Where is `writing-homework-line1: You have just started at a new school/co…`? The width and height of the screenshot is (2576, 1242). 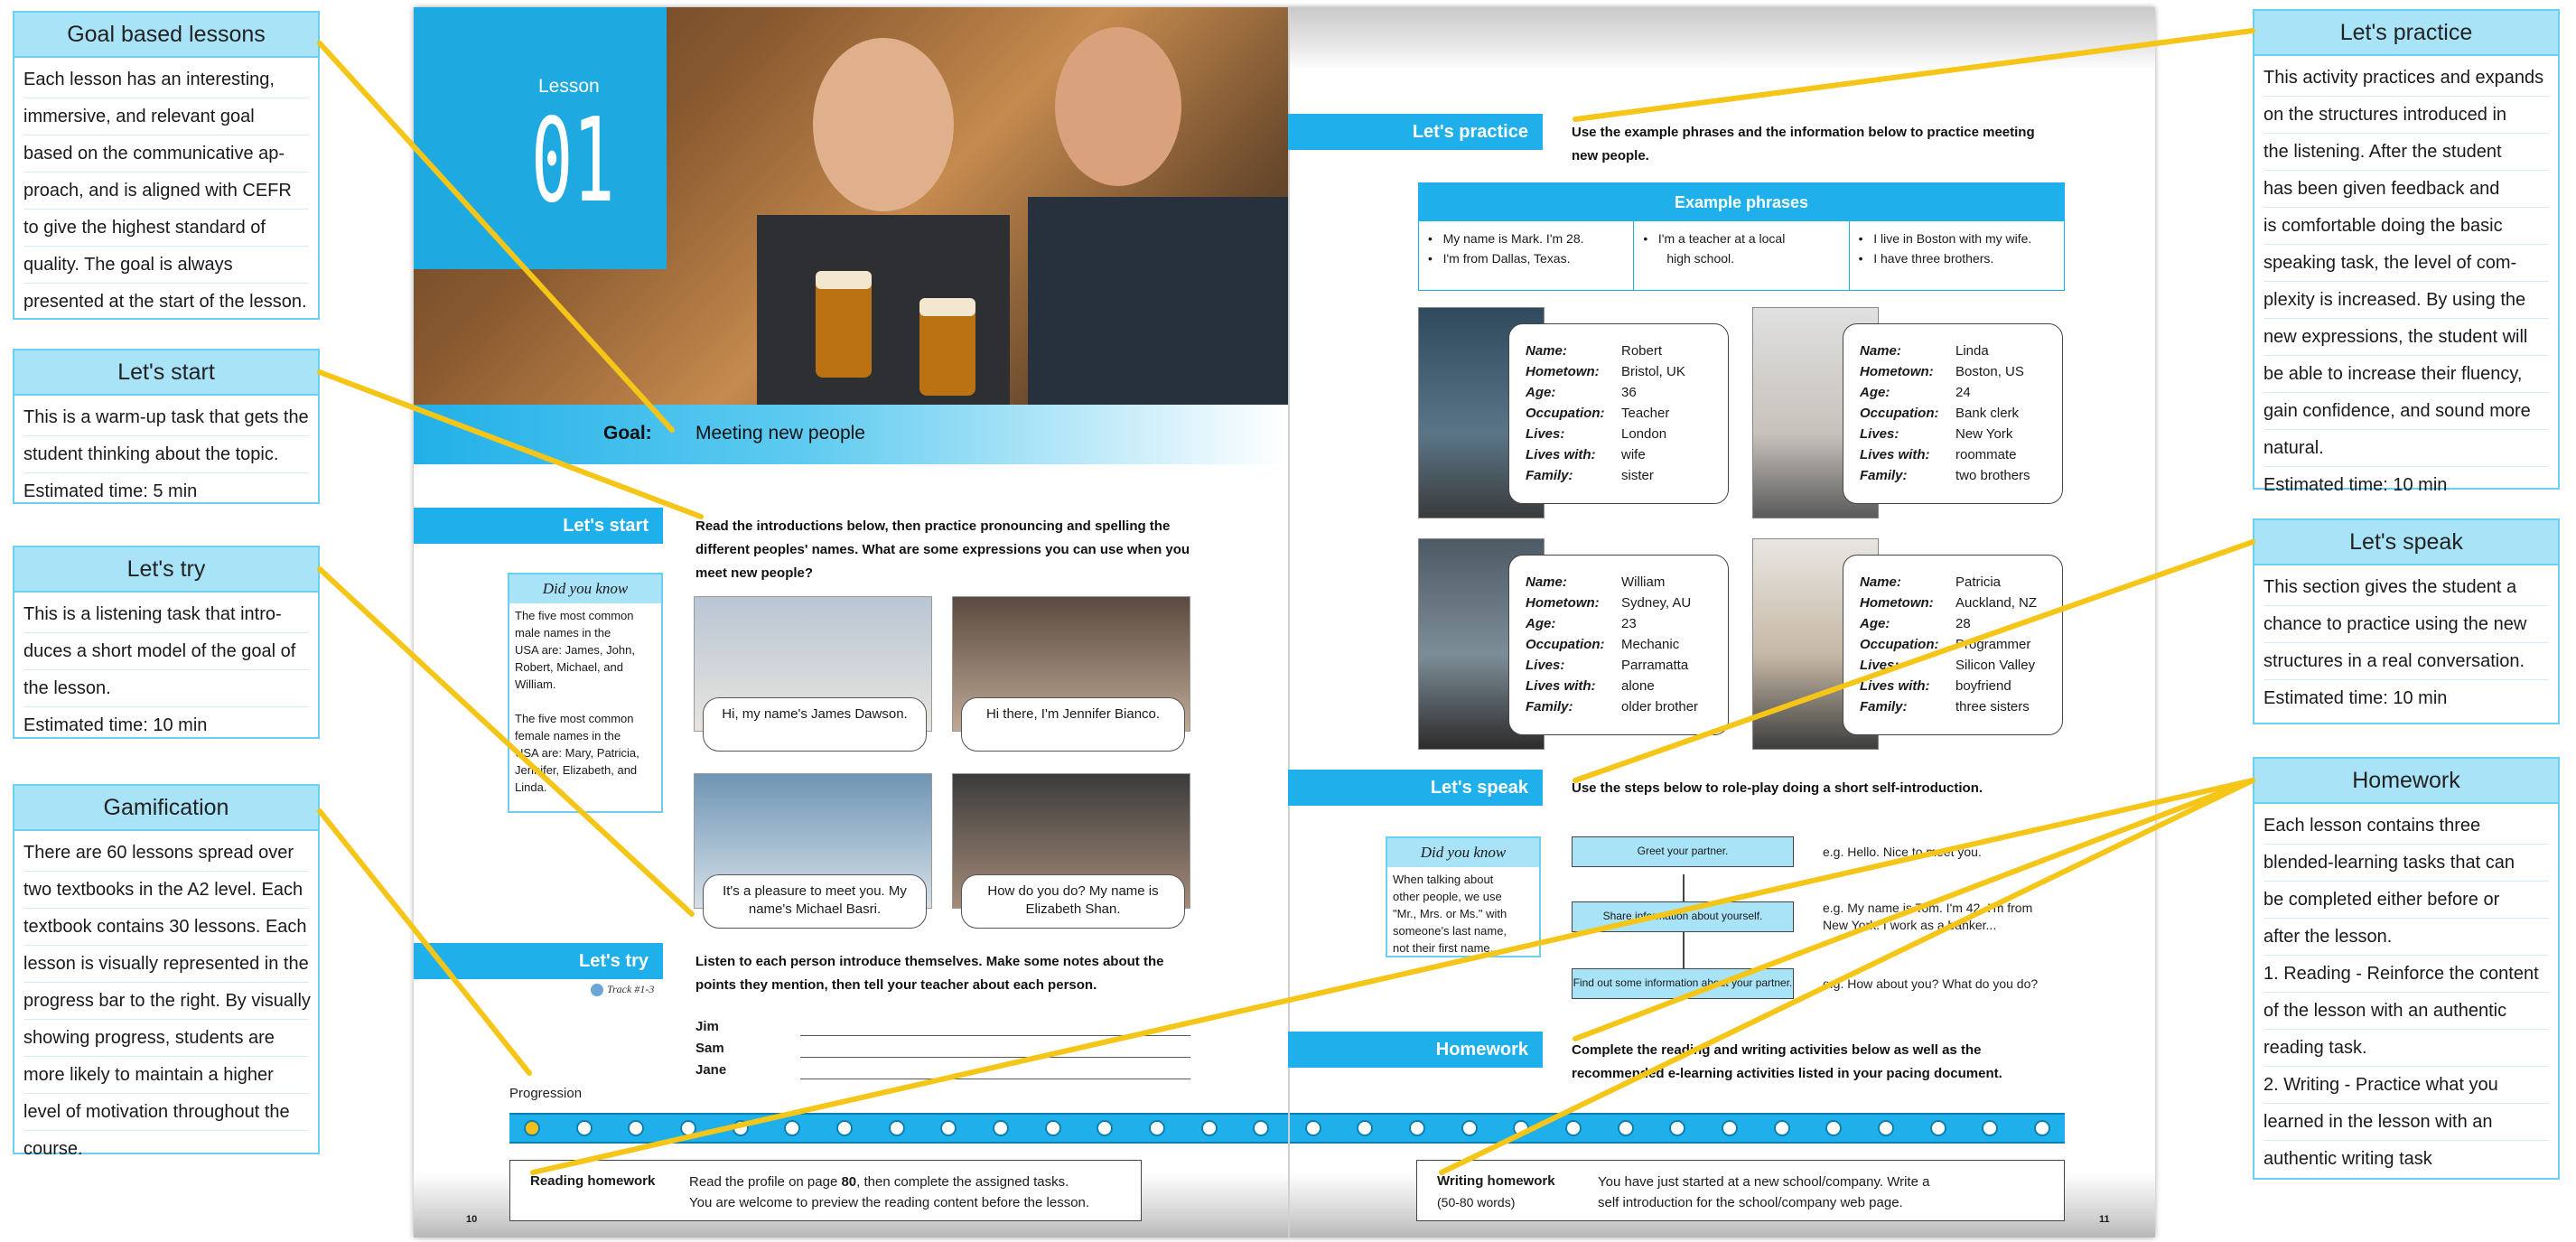
writing-homework-line1: You have just started at a new school/co… is located at coordinates (1764, 1182).